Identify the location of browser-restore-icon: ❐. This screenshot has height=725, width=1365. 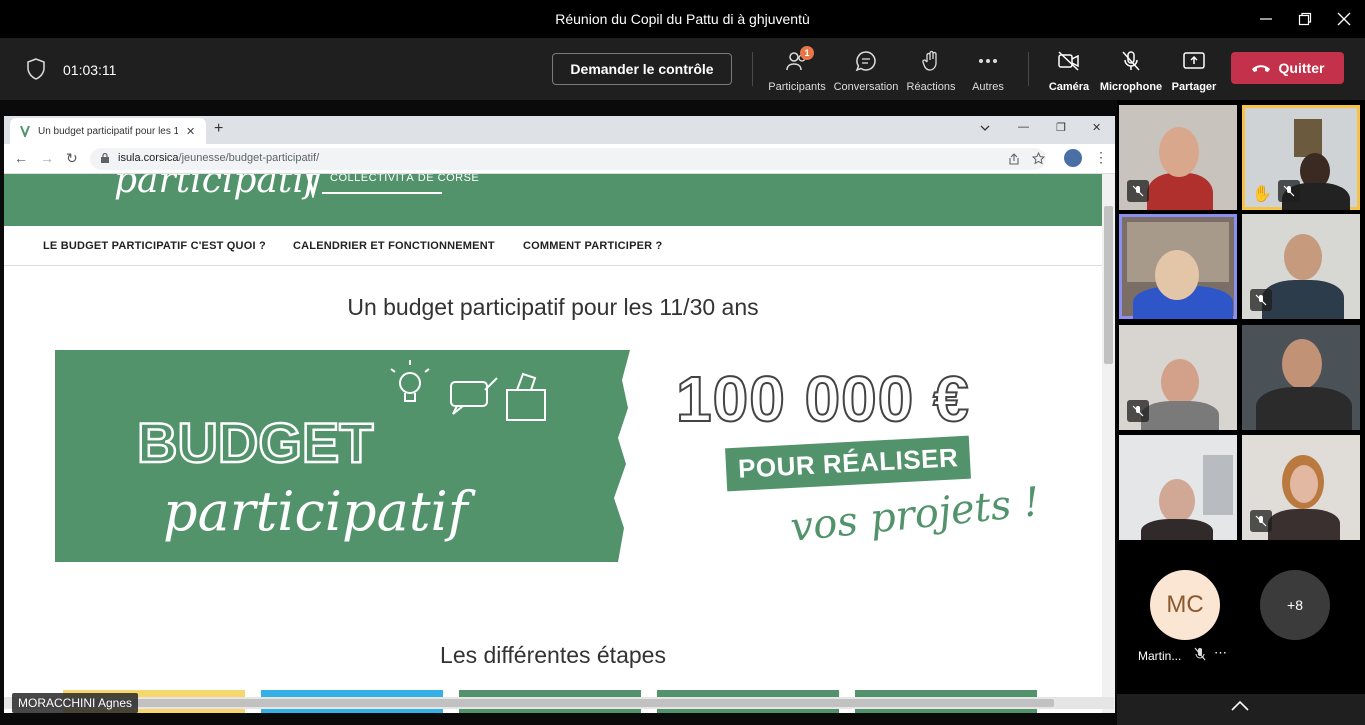
(1061, 127).